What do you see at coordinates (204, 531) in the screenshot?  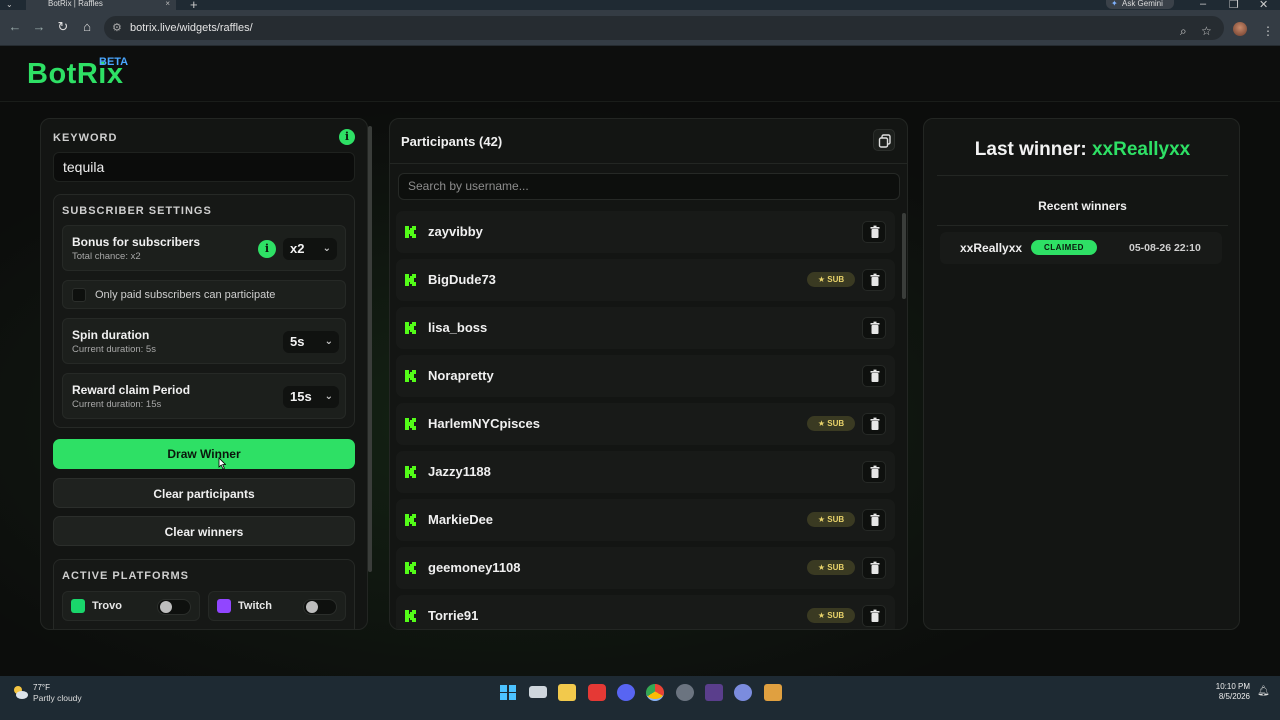 I see `clear-winners-button: Clear winners` at bounding box center [204, 531].